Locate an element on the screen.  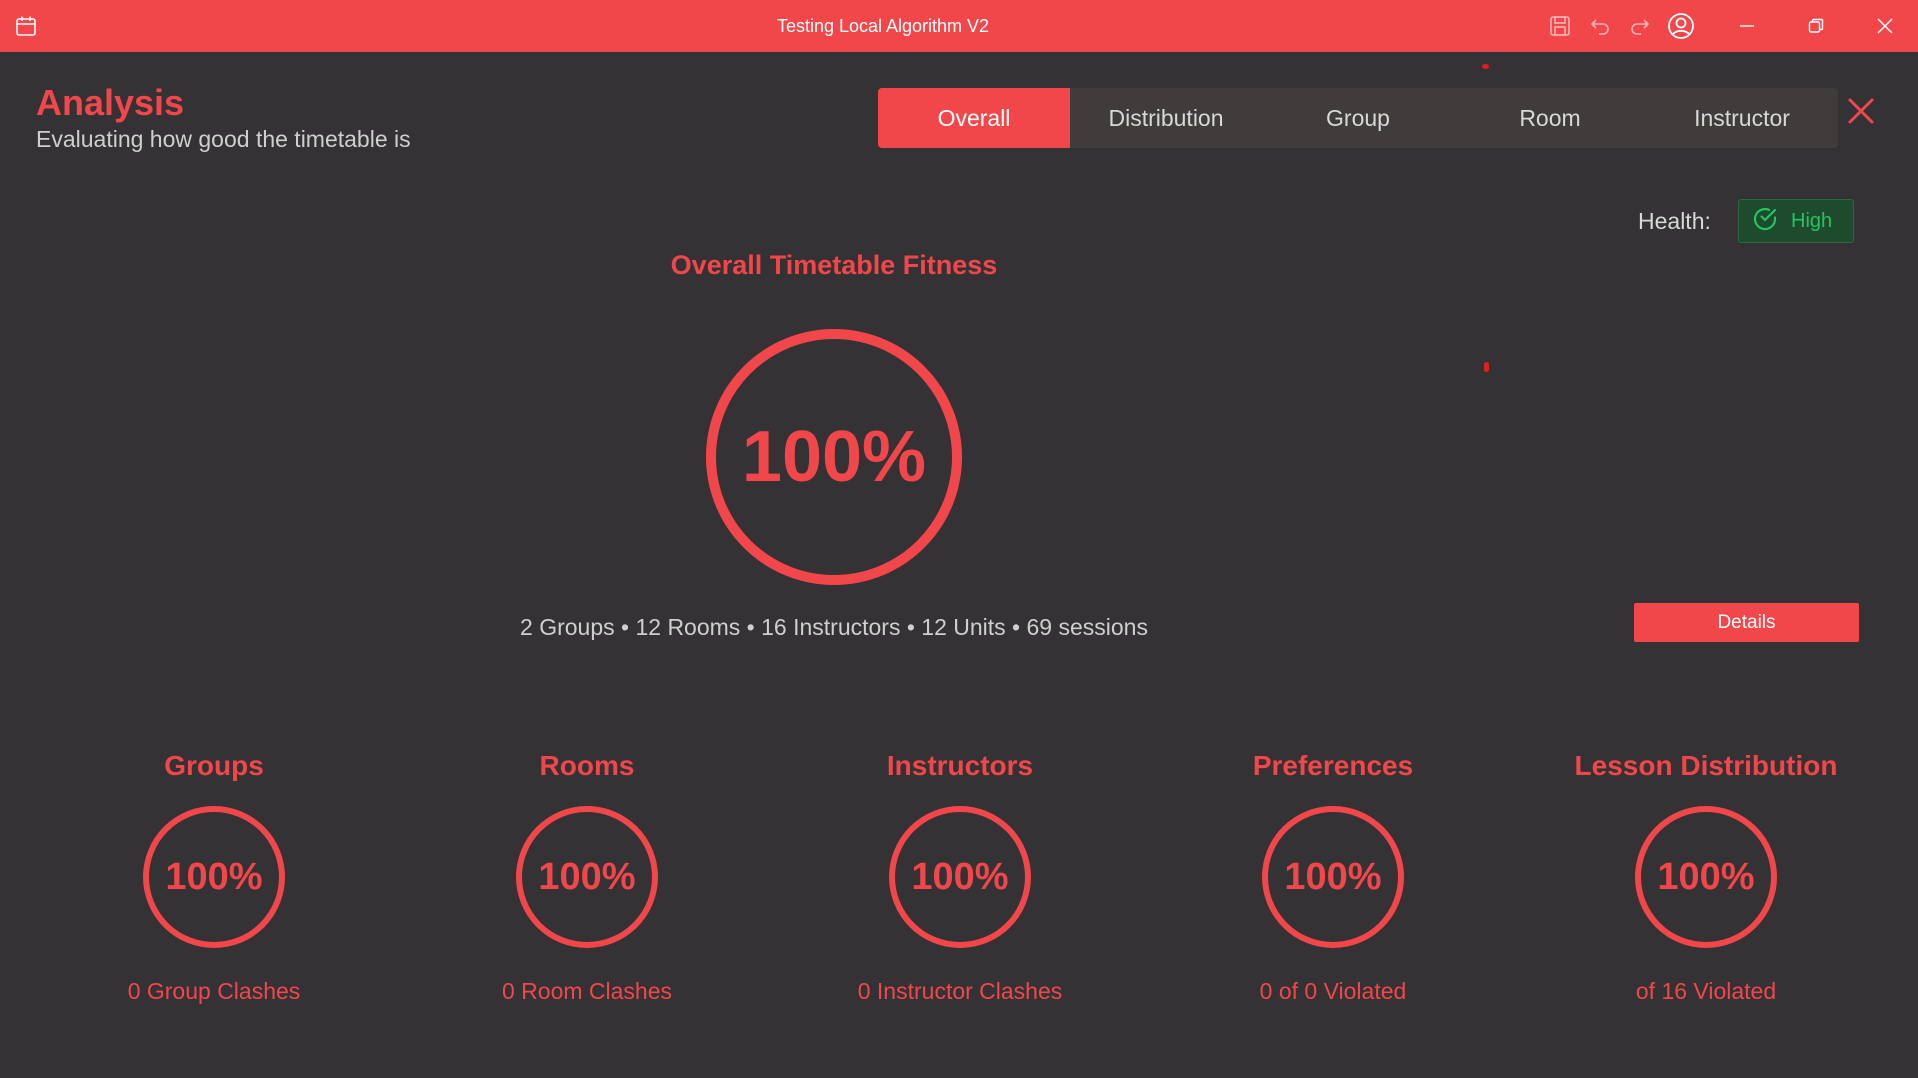
metric-subtitle: of 16 Violated is located at coordinates (1706, 991).